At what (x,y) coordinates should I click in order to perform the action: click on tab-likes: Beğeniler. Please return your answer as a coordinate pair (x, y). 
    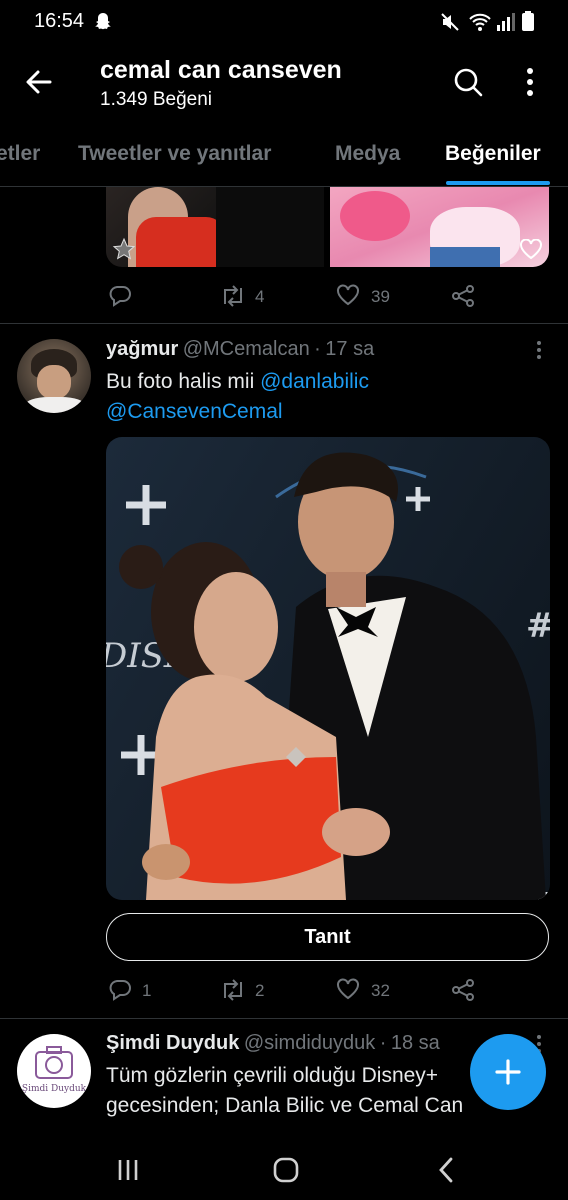
    Looking at the image, I should click on (493, 154).